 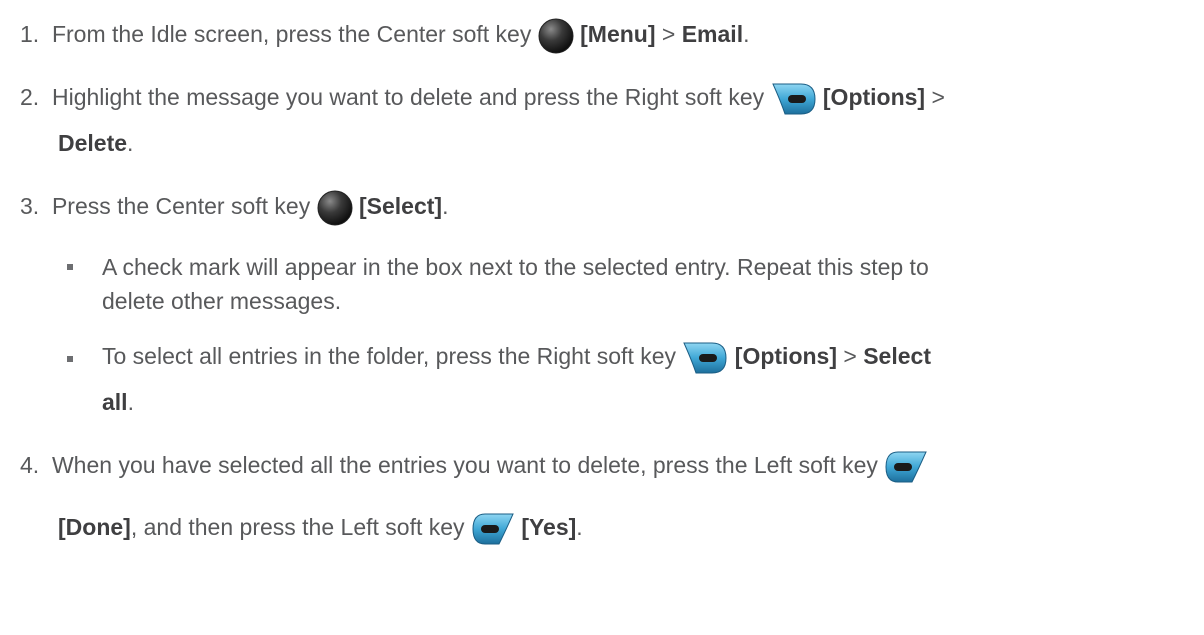 What do you see at coordinates (93, 143) in the screenshot?
I see `menu-destination: Delete` at bounding box center [93, 143].